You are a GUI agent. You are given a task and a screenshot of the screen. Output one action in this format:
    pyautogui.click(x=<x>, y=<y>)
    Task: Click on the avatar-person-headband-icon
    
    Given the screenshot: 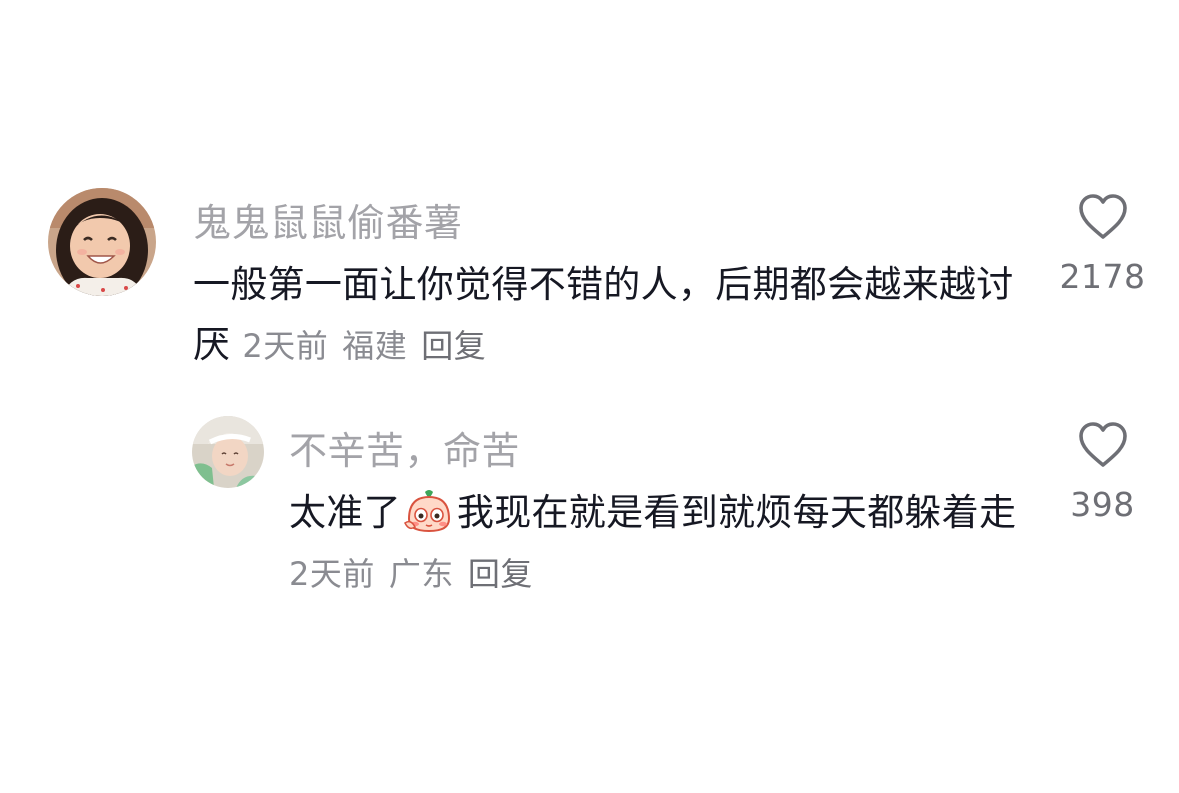 What is the action you would take?
    pyautogui.click(x=228, y=452)
    